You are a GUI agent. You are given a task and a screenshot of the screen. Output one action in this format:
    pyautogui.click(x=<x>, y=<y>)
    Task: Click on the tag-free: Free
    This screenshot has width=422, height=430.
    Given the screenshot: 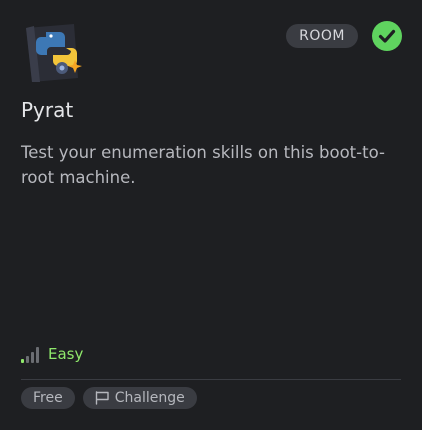 What is the action you would take?
    pyautogui.click(x=48, y=398)
    